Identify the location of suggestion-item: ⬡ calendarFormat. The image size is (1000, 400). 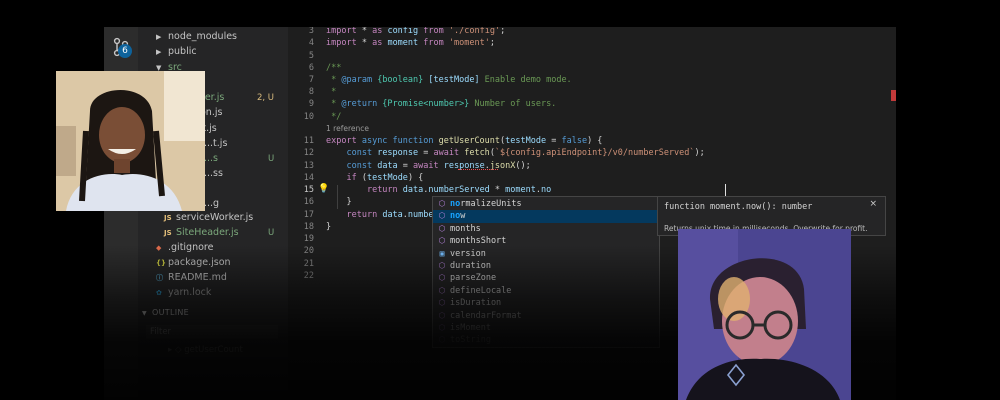
(546, 316).